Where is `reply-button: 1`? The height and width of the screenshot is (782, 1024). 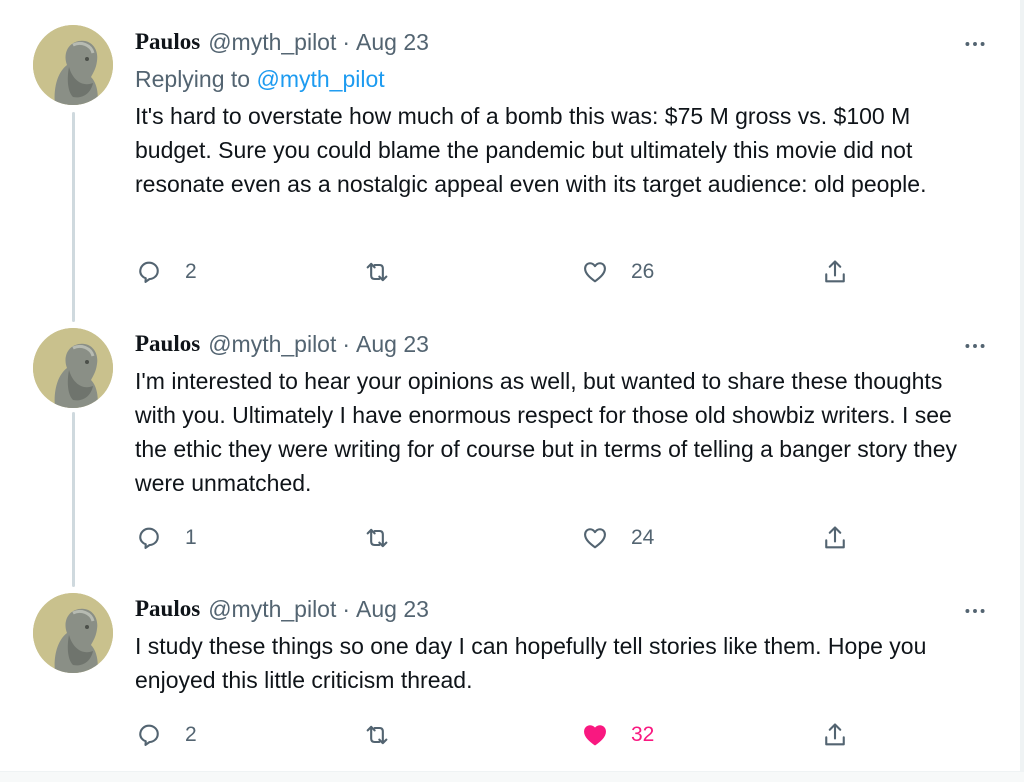
reply-button: 1 is located at coordinates (166, 538).